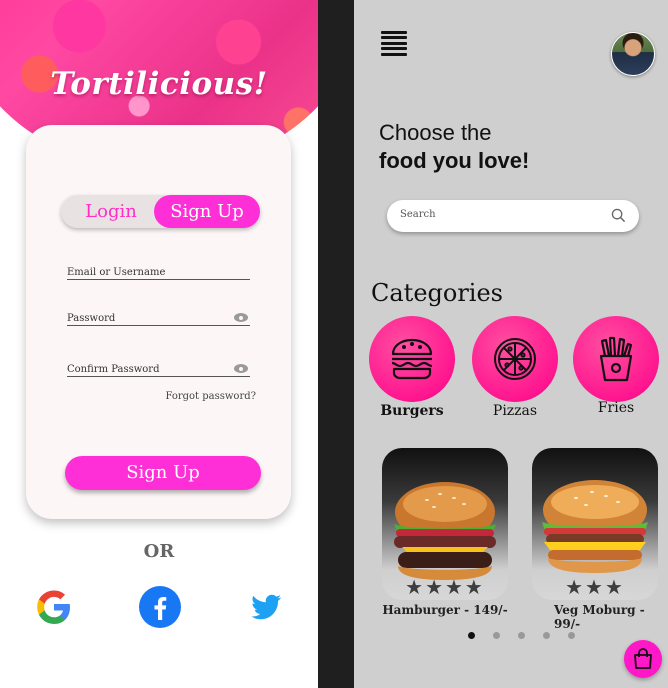  What do you see at coordinates (159, 551) in the screenshot?
I see `or-divider-text: OR` at bounding box center [159, 551].